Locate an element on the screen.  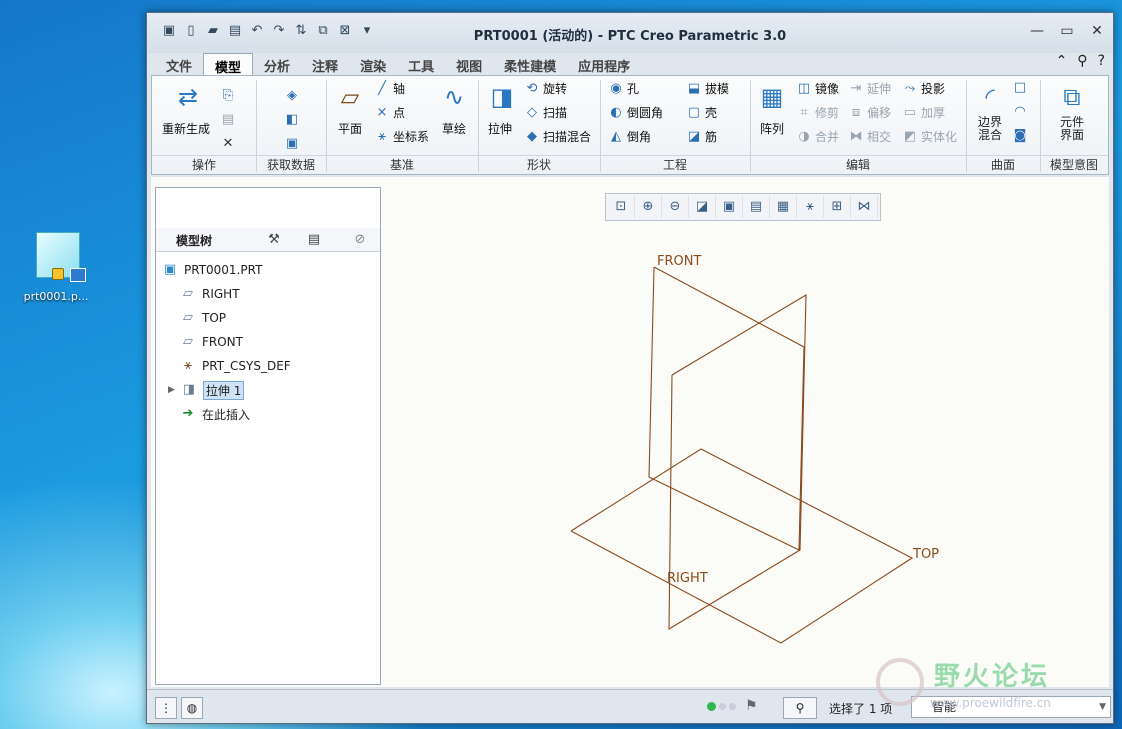
thicken-icon: ▭ is located at coordinates (910, 112).